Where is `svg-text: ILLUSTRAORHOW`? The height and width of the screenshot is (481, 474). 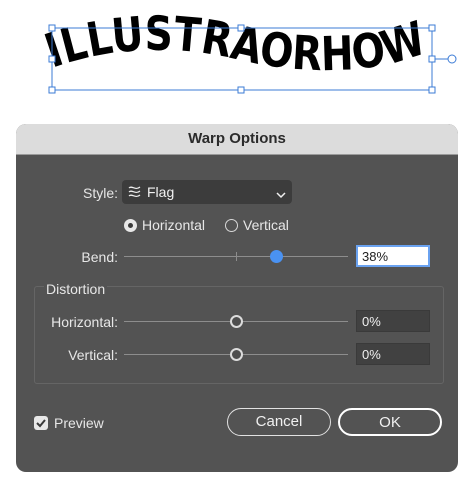
svg-text: ILLUSTRAORHOW is located at coordinates (235, 45).